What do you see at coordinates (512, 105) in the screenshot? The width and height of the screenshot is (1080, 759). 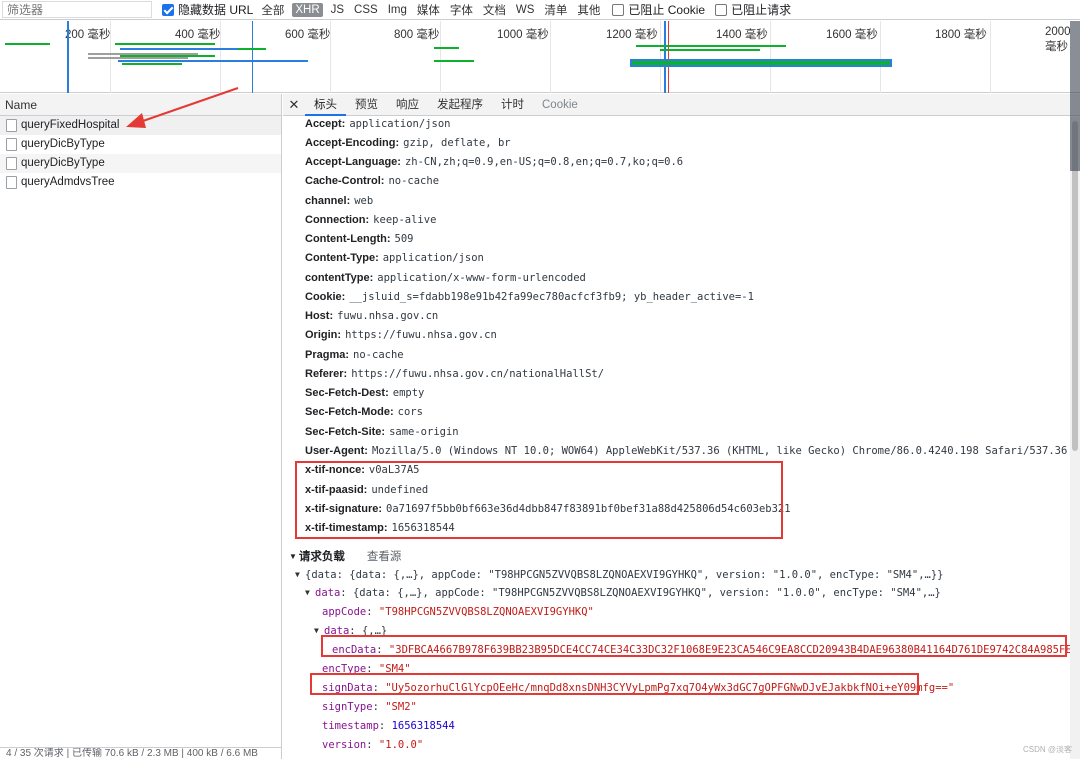 I see `tab-timing: 计时` at bounding box center [512, 105].